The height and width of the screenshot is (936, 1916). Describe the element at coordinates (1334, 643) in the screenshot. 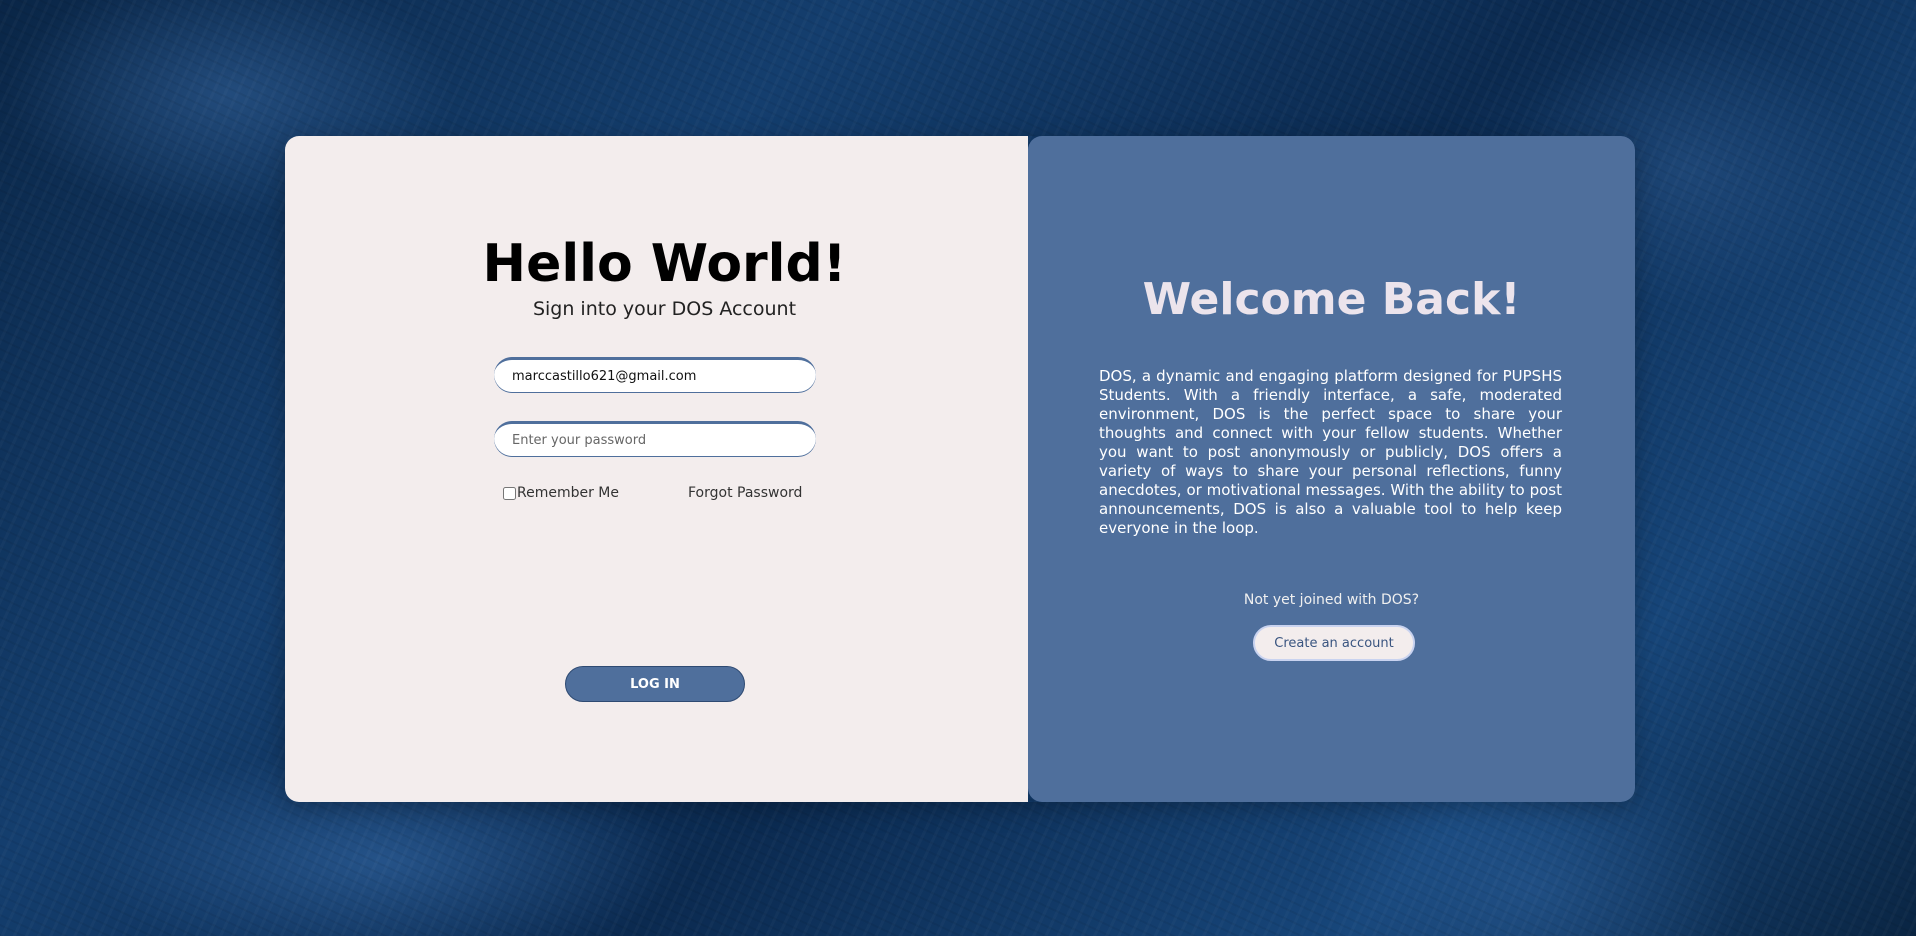

I see `create-account-button: Create an account` at that location.